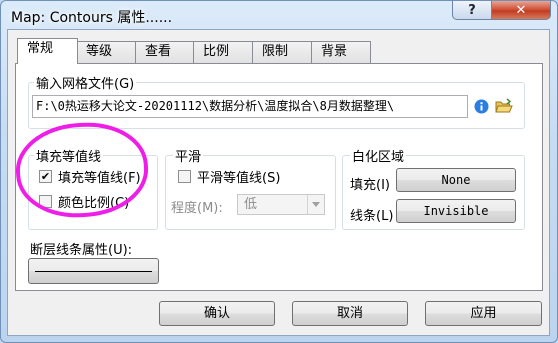  I want to click on apply-label: 应用, so click(483, 313).